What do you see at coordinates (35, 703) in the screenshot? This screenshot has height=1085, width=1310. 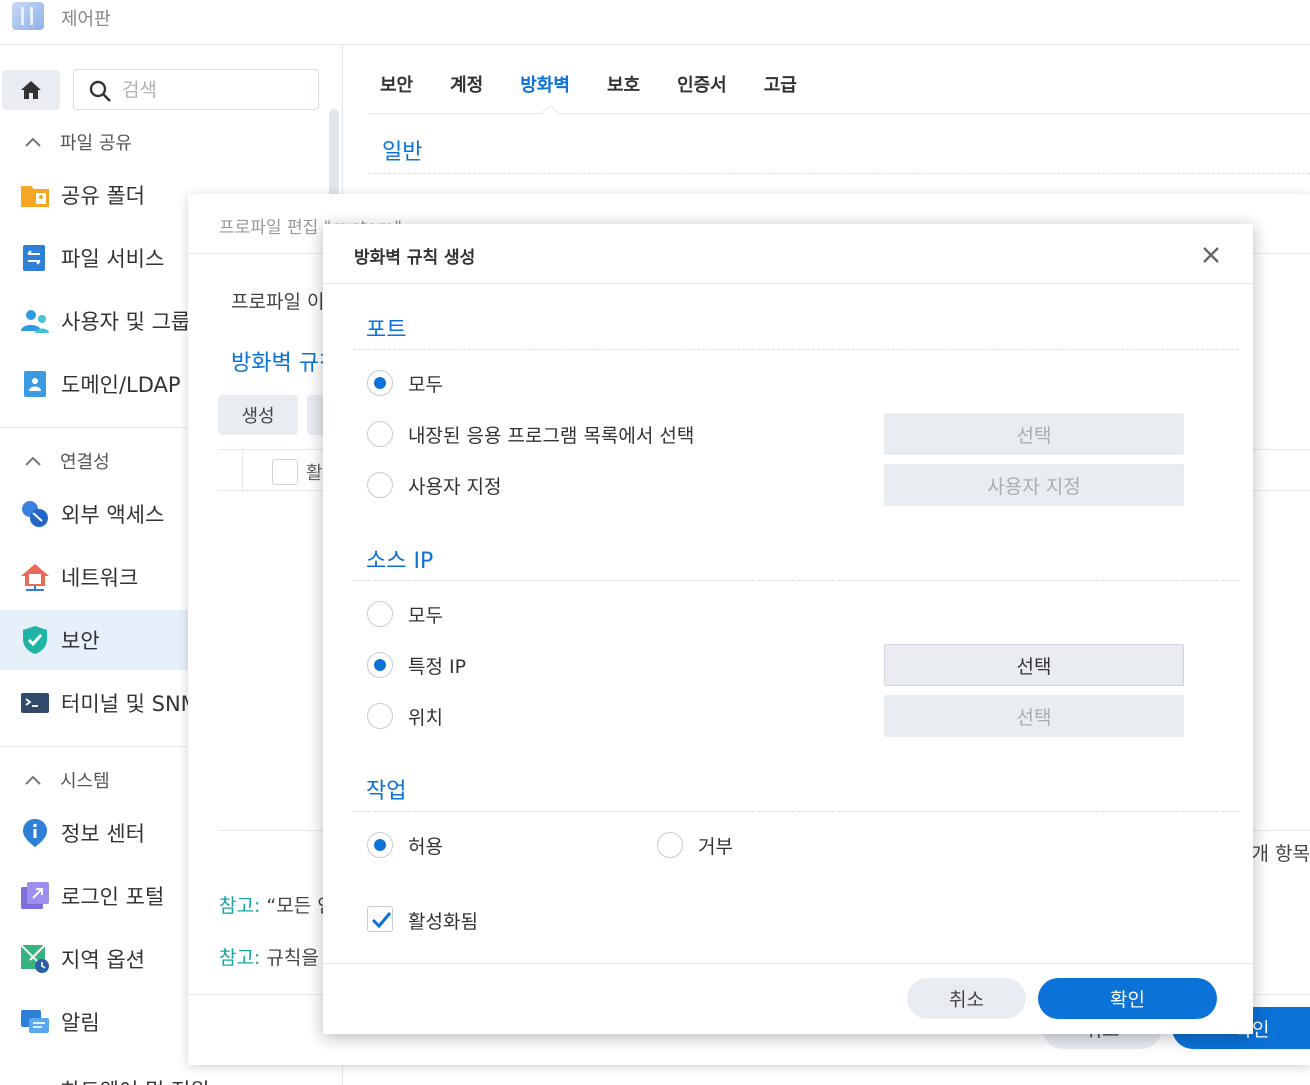 I see `terminal-icon` at bounding box center [35, 703].